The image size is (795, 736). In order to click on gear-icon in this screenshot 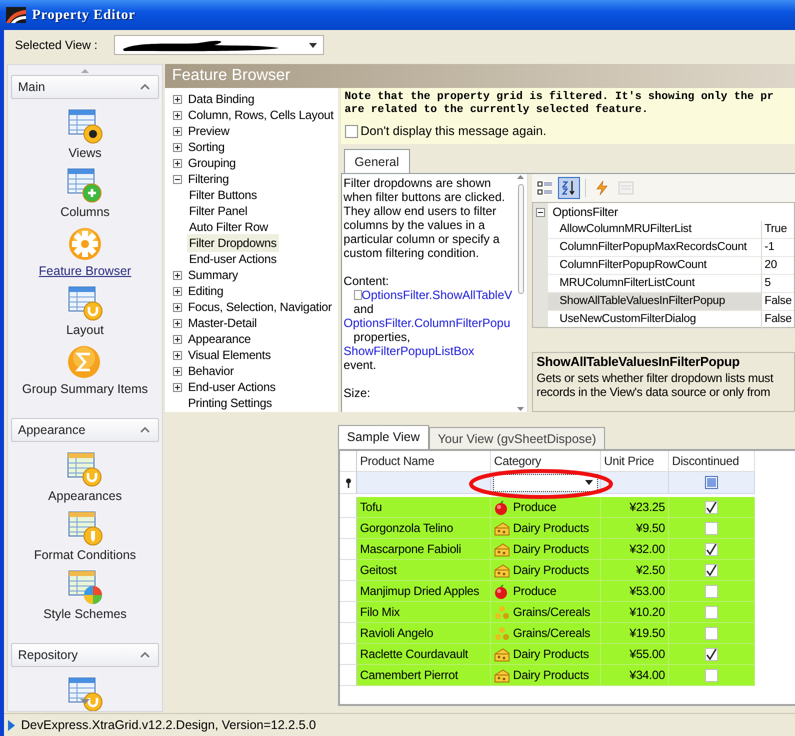, I will do `click(85, 244)`.